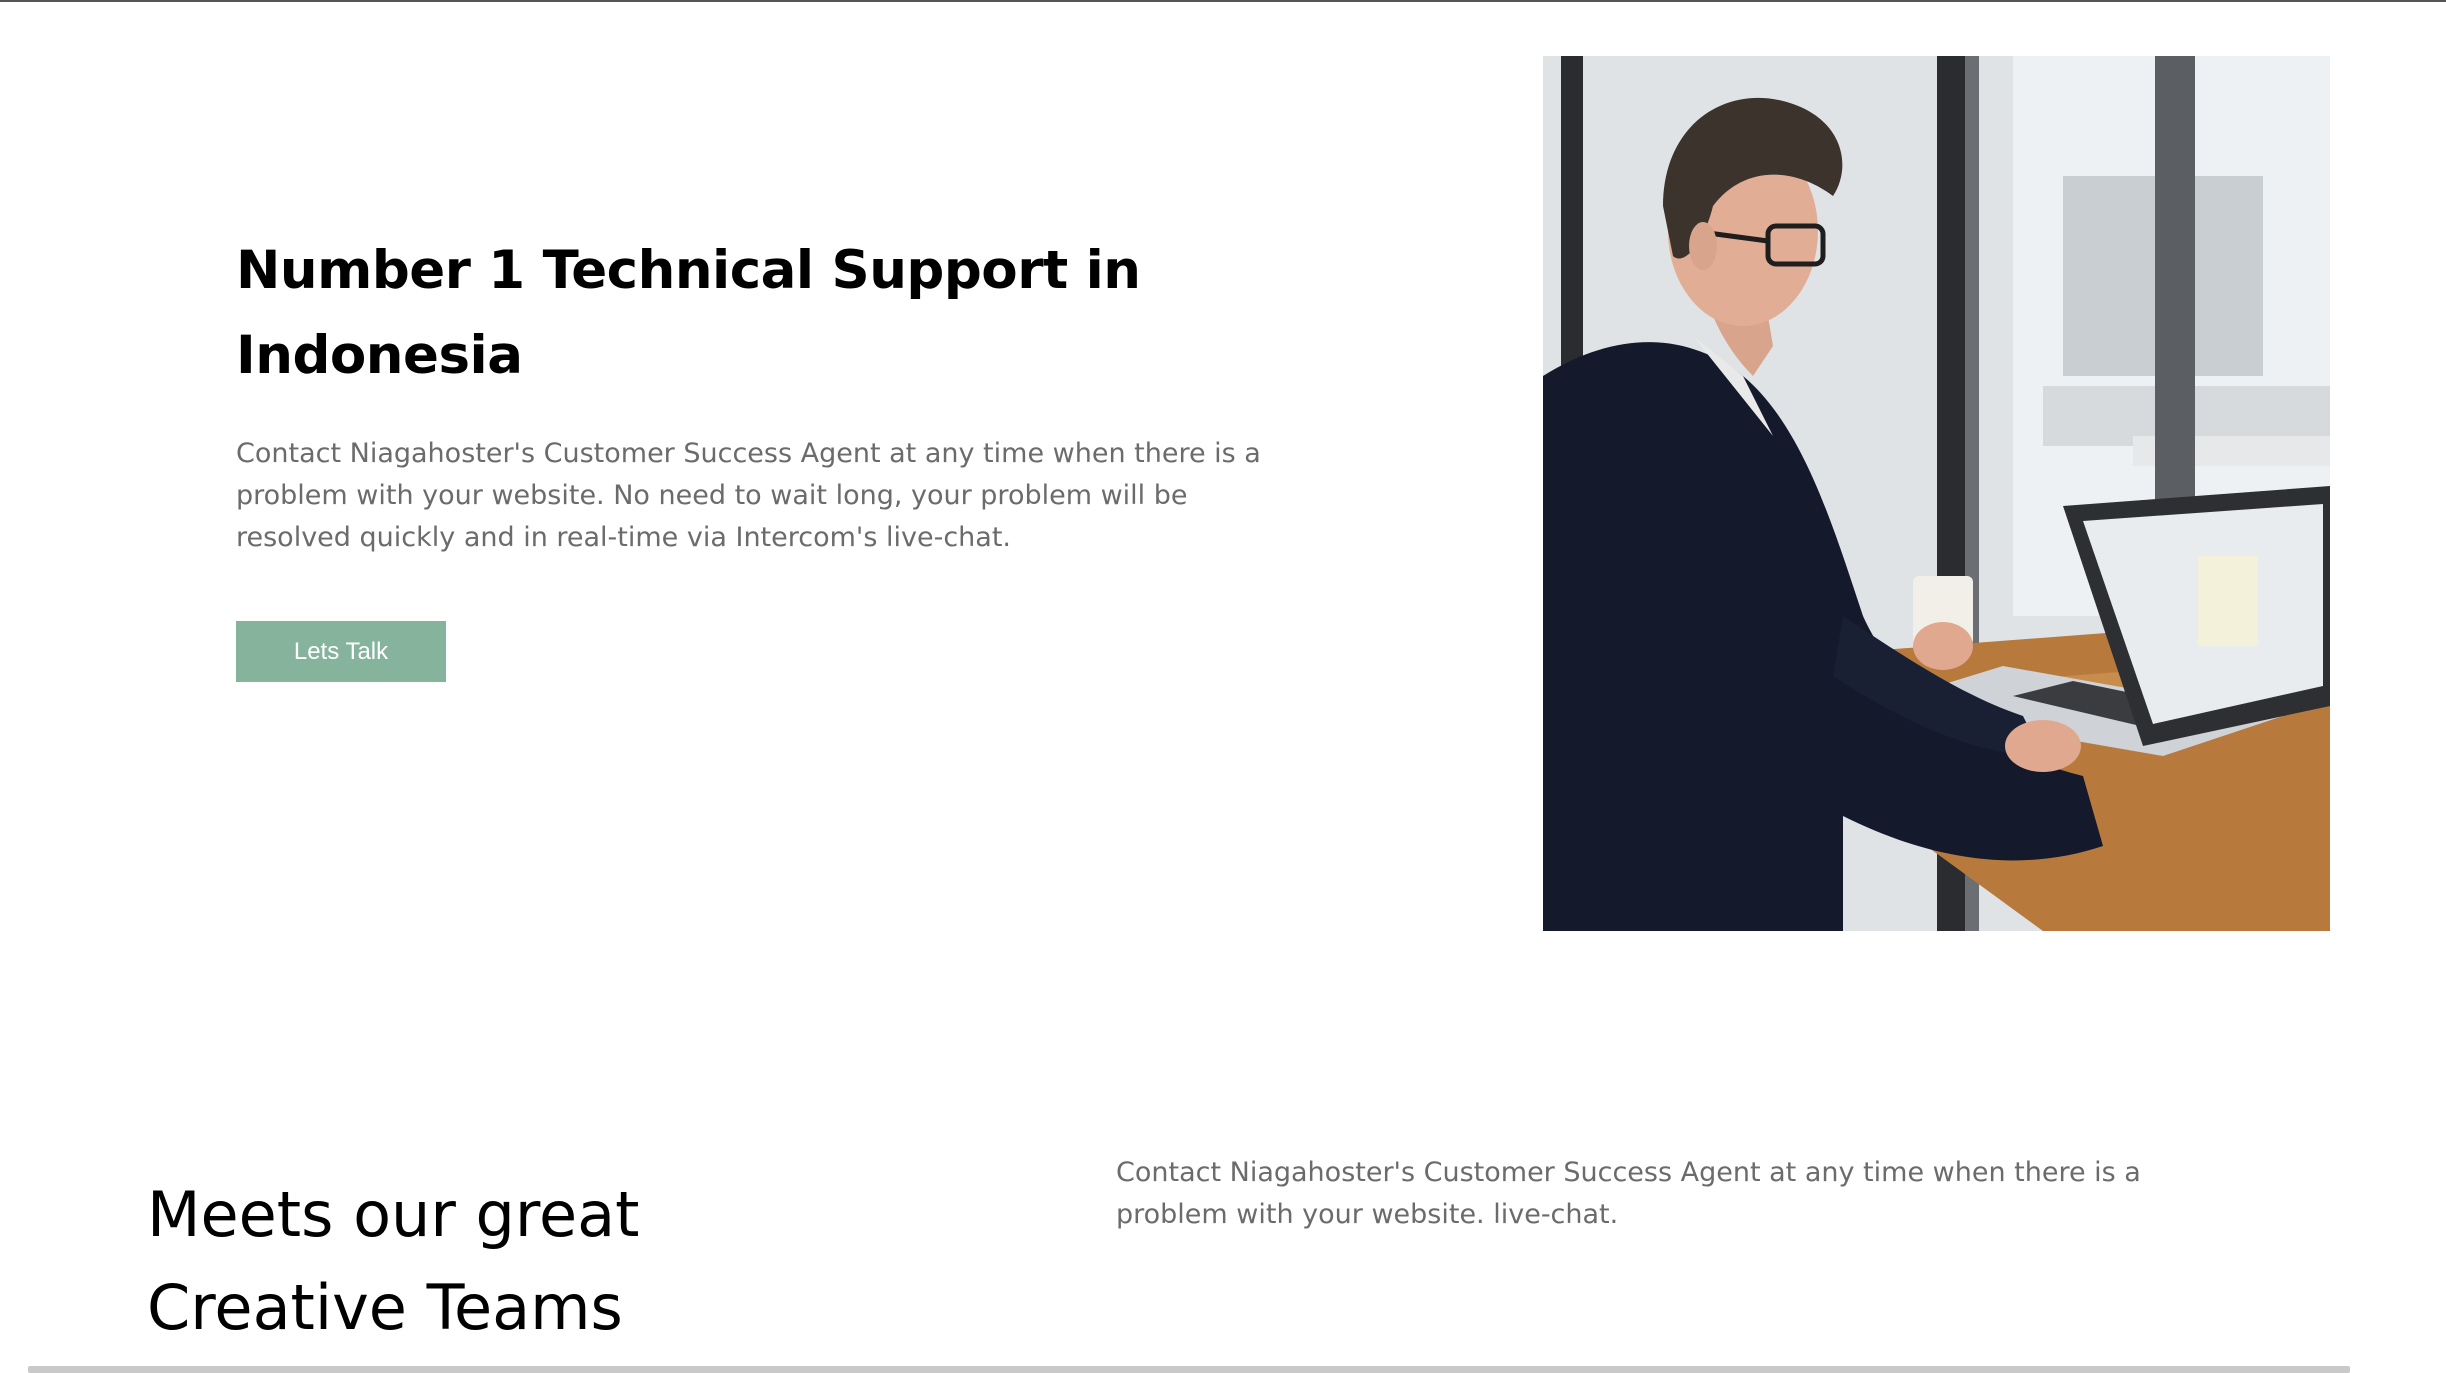  I want to click on team-title: Meets our great Creative Teams, so click(393, 1261).